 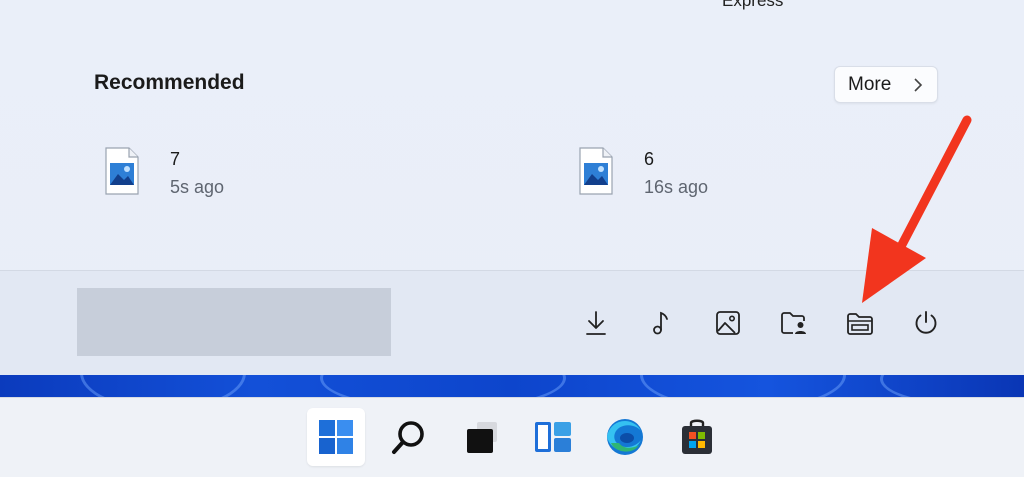 What do you see at coordinates (164, 172) in the screenshot?
I see `recommended-item: 7 5s ago` at bounding box center [164, 172].